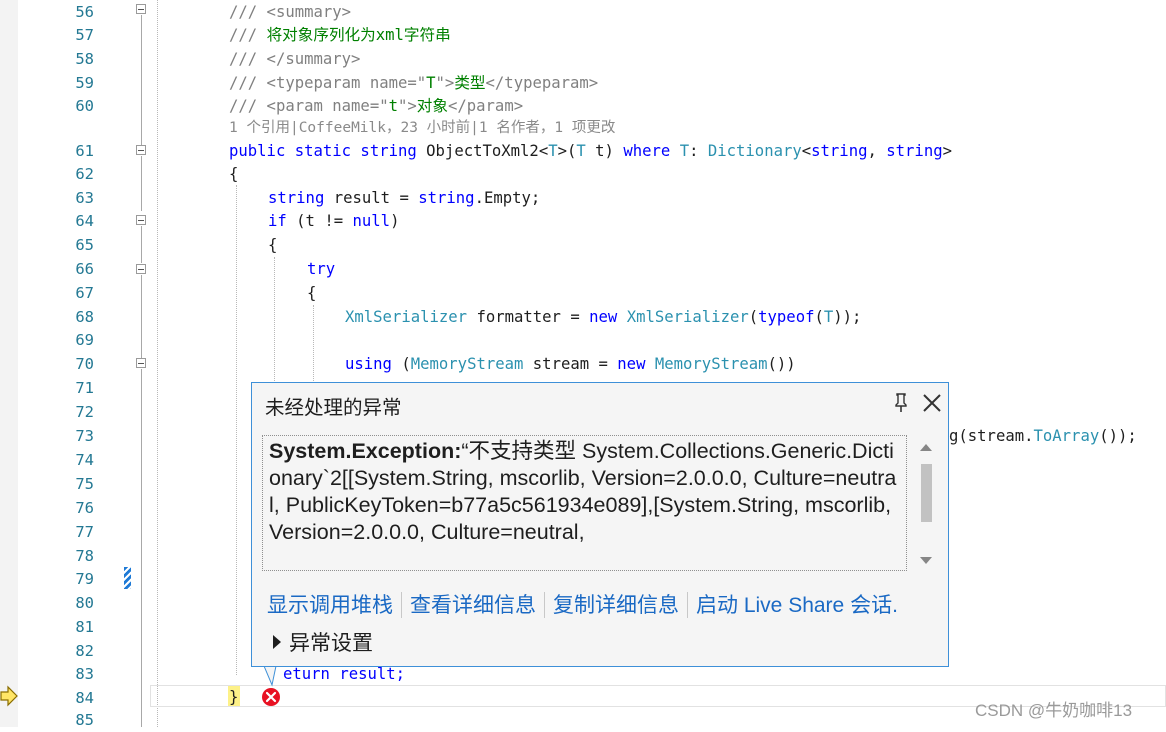 Image resolution: width=1166 pixels, height=732 pixels. I want to click on code-line-84: }, so click(233, 697).